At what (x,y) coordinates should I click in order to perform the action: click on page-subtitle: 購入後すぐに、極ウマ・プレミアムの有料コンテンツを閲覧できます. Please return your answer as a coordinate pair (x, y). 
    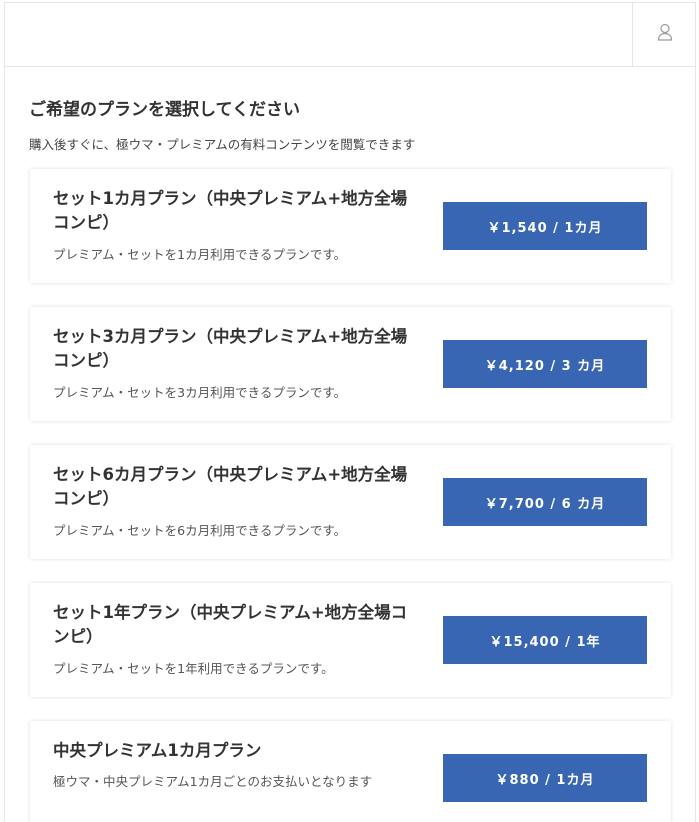
    Looking at the image, I should click on (222, 144).